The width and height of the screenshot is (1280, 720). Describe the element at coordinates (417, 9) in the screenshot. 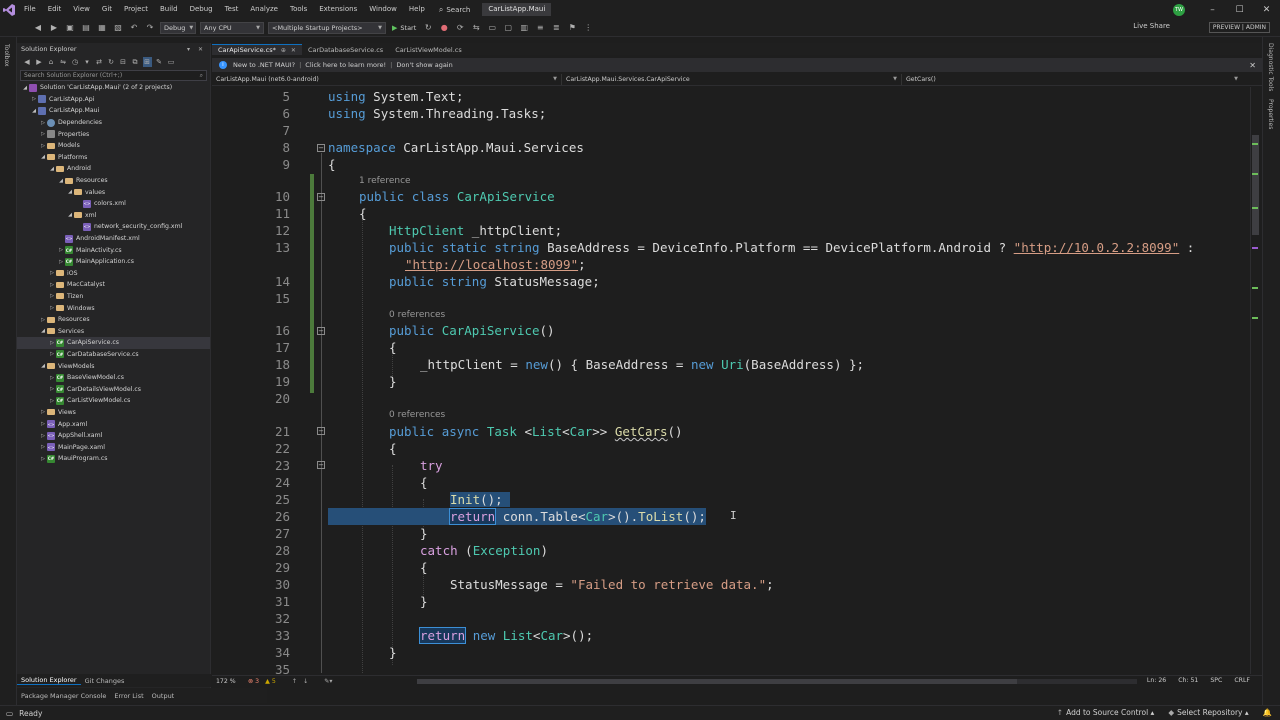

I see `menu-help: Help` at that location.